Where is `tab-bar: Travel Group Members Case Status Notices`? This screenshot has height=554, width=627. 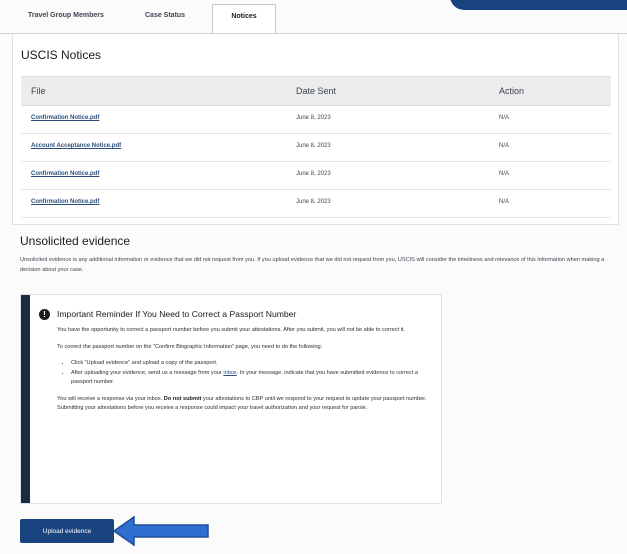
tab-bar: Travel Group Members Case Status Notices is located at coordinates (313, 17).